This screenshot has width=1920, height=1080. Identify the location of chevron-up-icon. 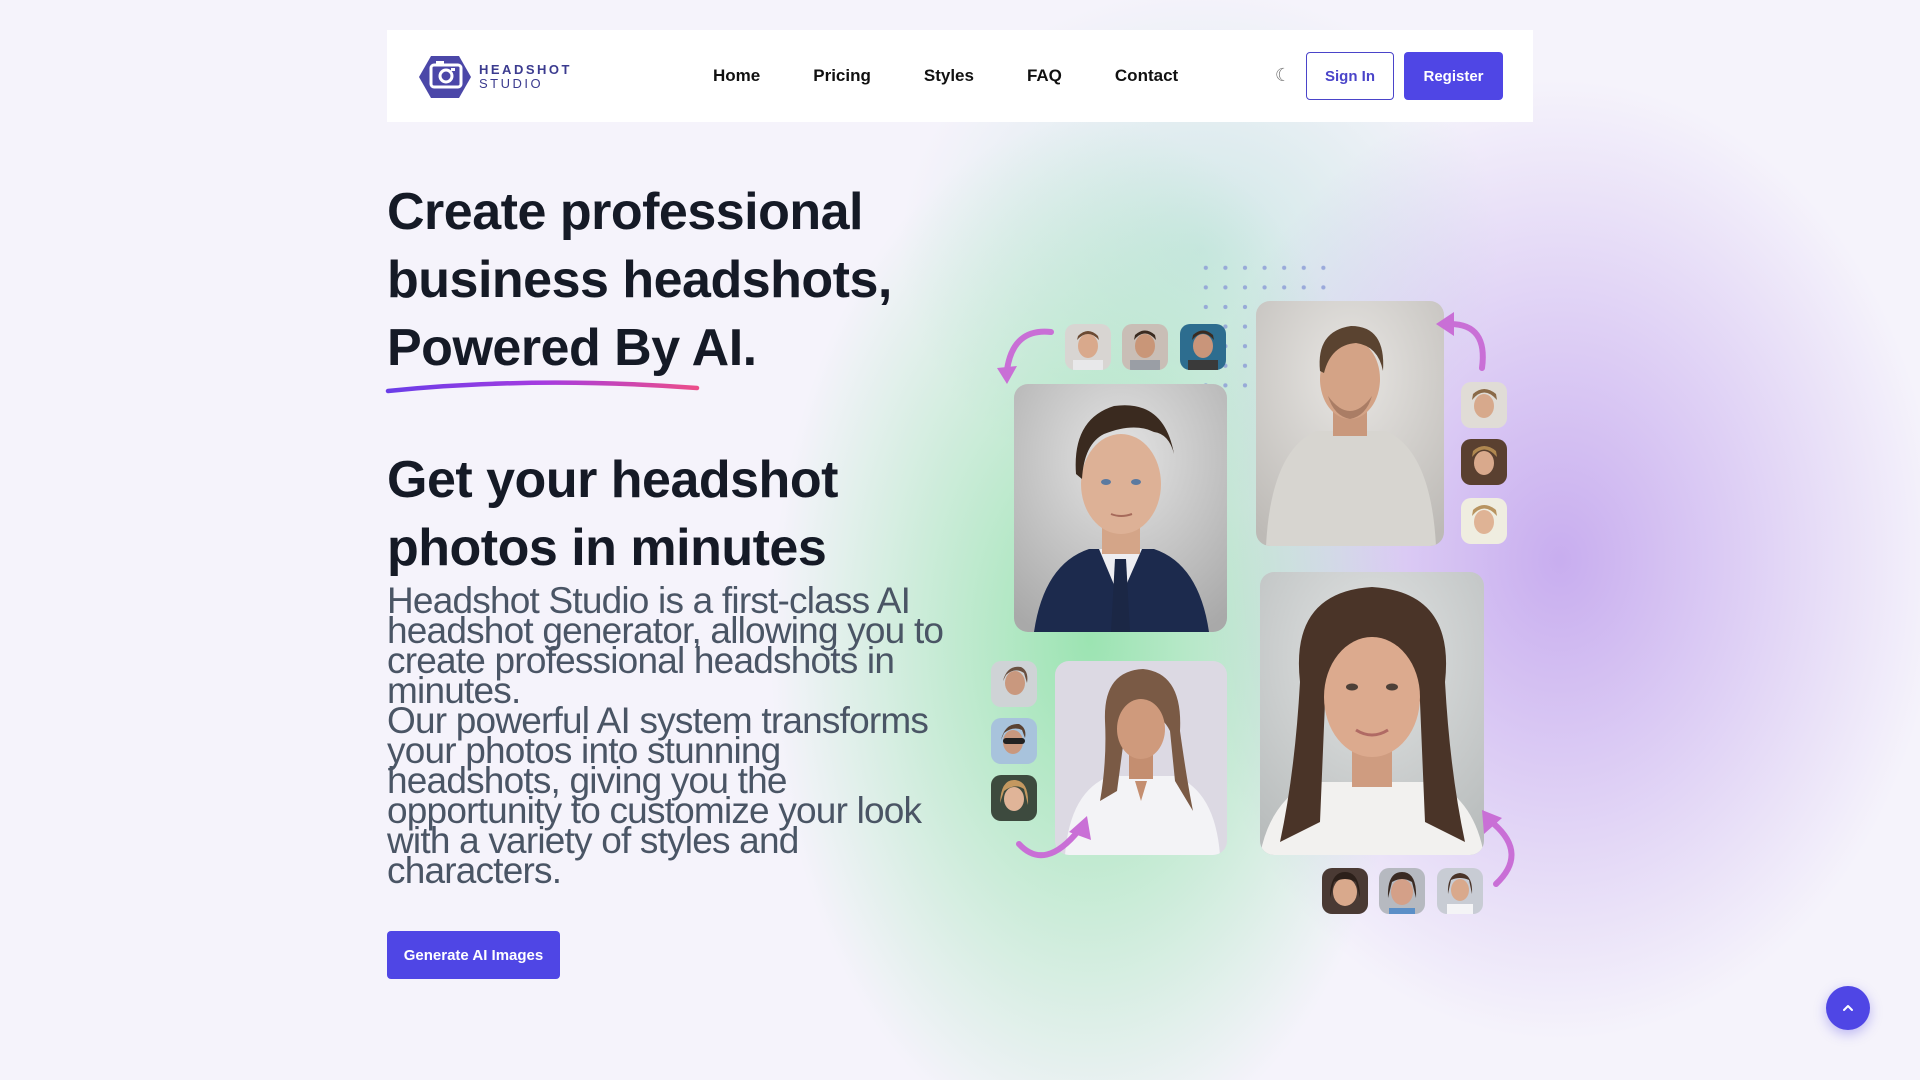
(1848, 1008).